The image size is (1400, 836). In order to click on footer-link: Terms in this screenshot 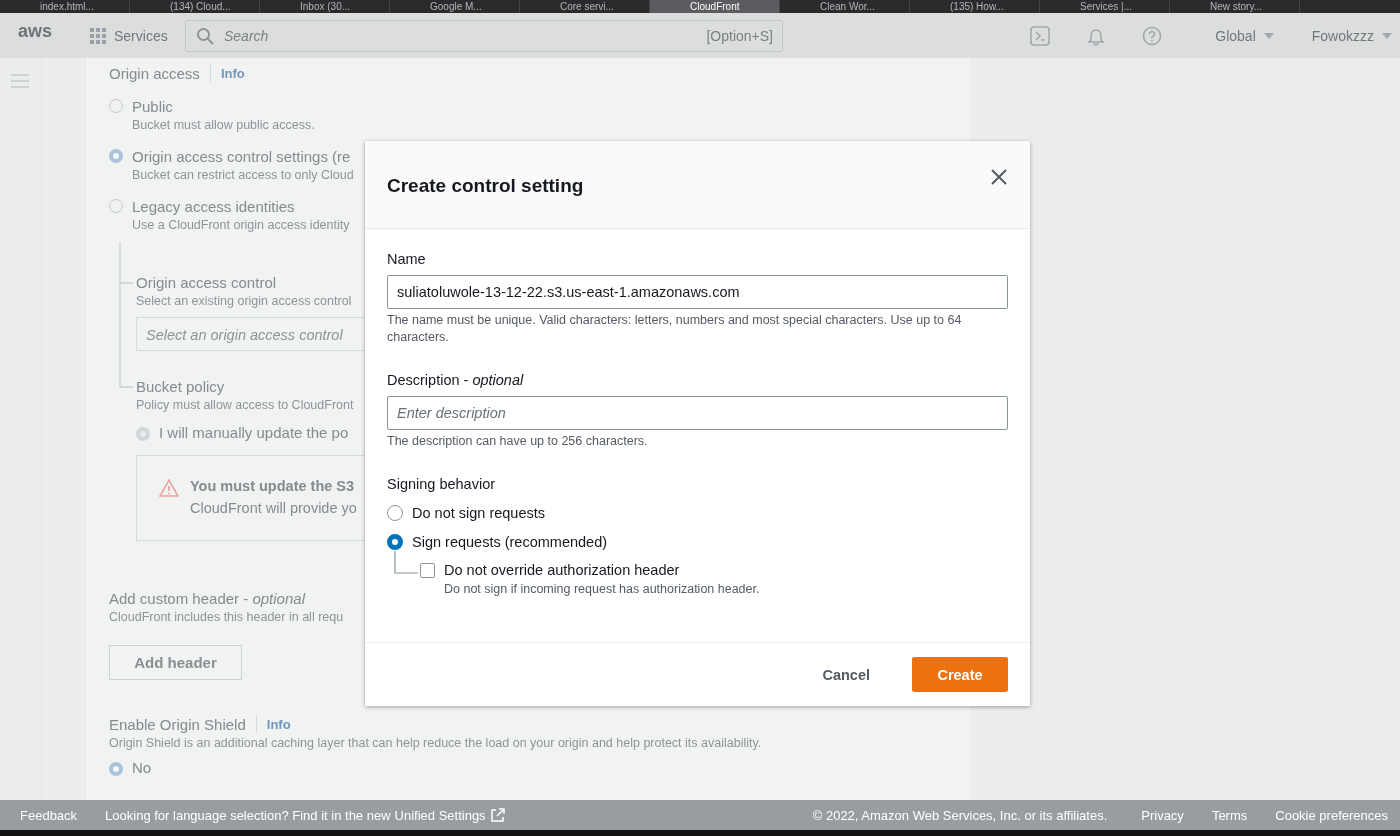, I will do `click(1229, 815)`.